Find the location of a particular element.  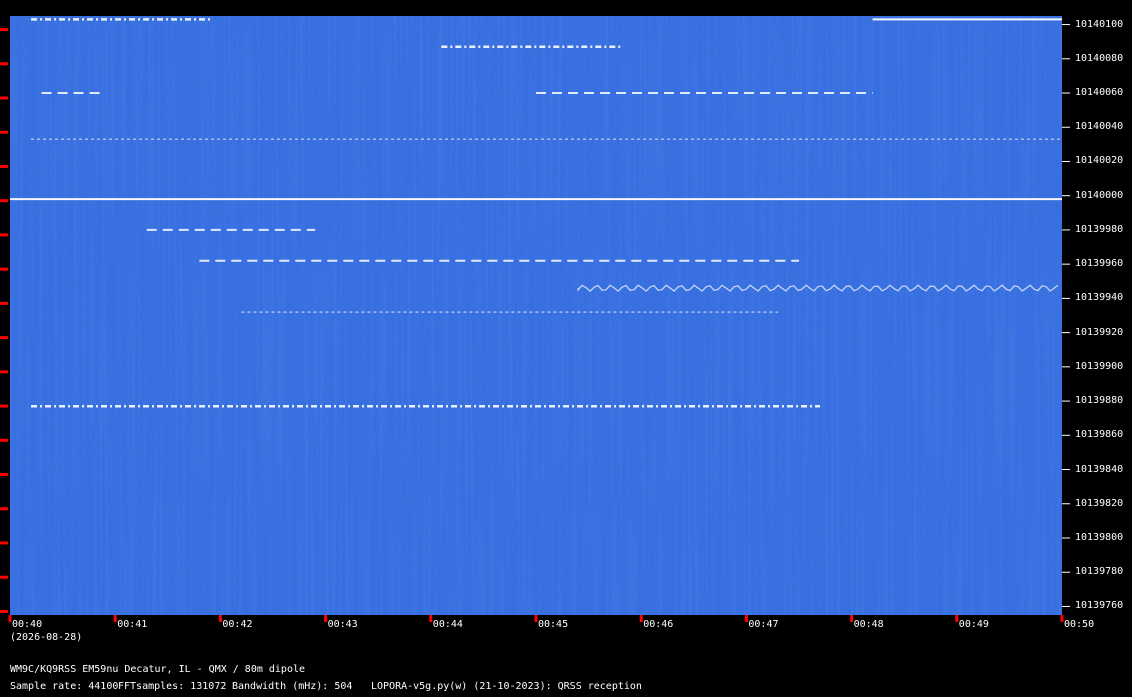

y-tick-label: 10139940 is located at coordinates (1099, 298).